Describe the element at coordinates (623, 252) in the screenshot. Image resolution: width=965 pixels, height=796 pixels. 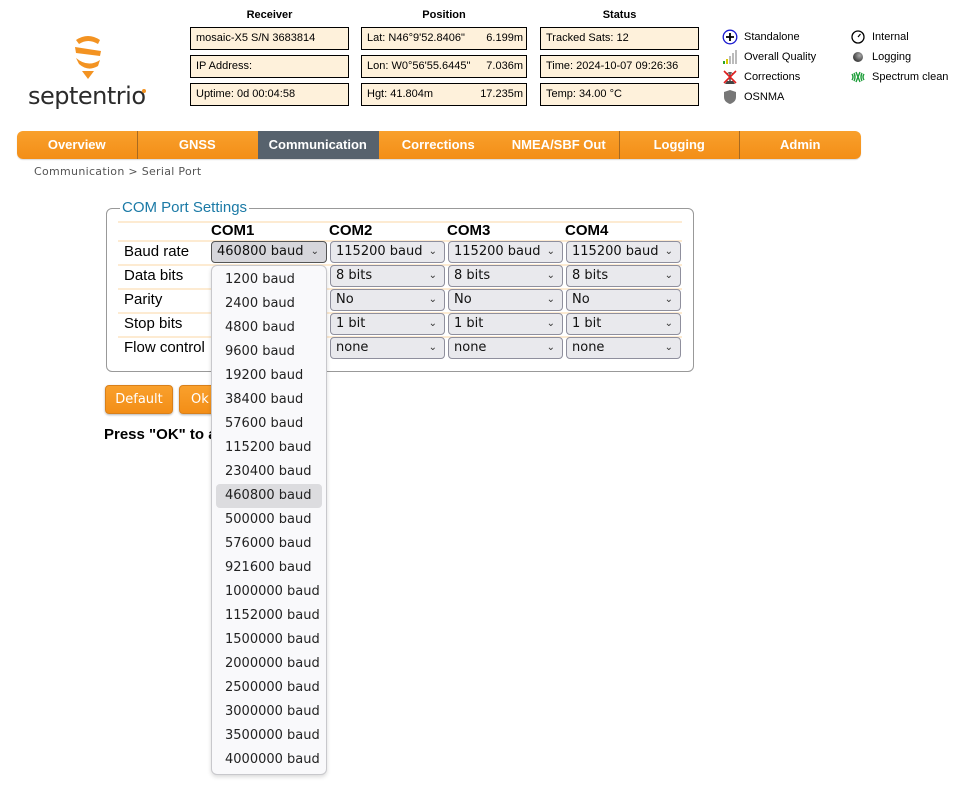
I see `com4-baud-select: 115200 baud ⌄` at that location.